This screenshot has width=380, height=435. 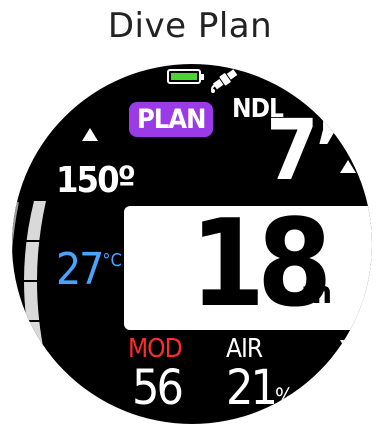 I want to click on compass-heading: 150º, so click(x=96, y=180).